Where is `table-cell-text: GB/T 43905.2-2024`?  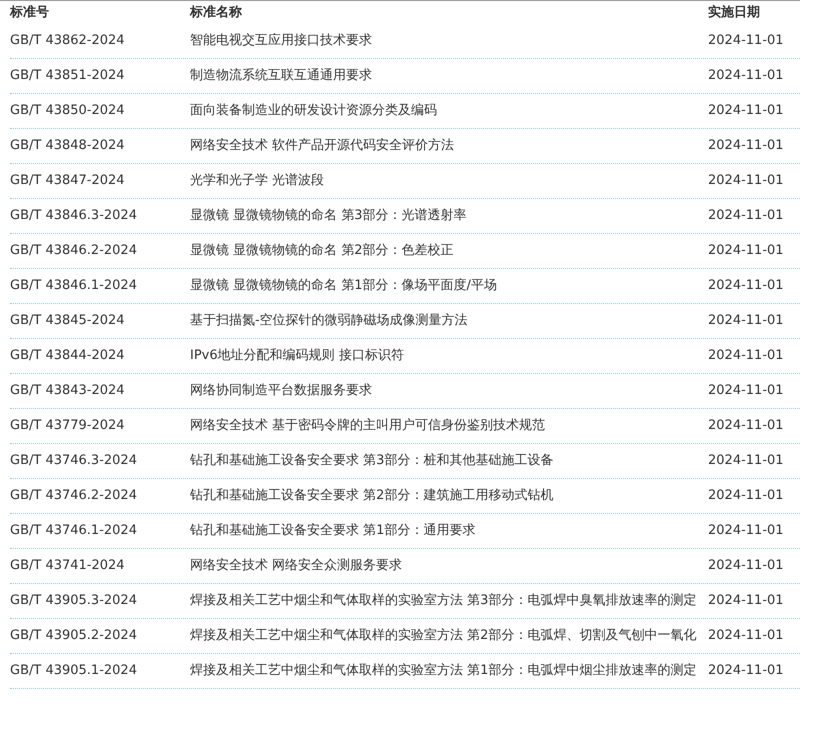 table-cell-text: GB/T 43905.2-2024 is located at coordinates (74, 636).